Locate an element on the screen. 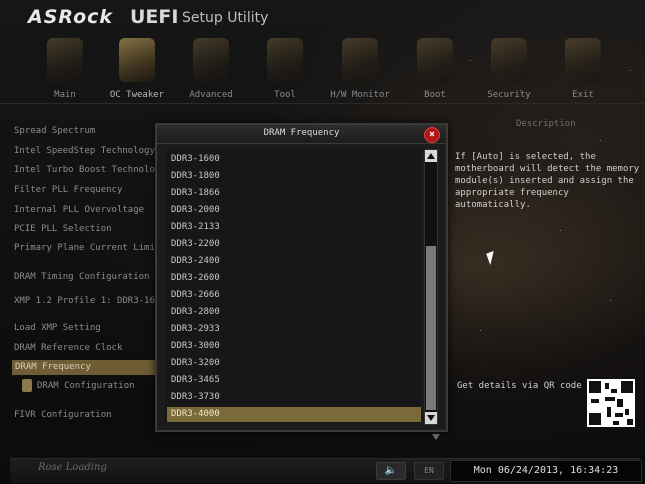 The width and height of the screenshot is (645, 484). dialog-title: DRAM Frequency is located at coordinates (301, 133).